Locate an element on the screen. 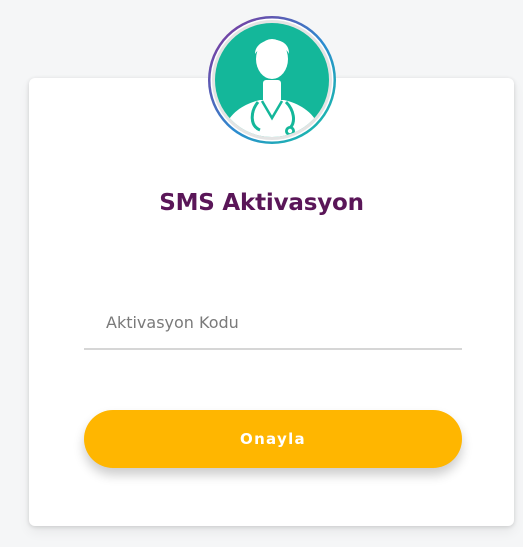 Image resolution: width=523 pixels, height=547 pixels. avatar is located at coordinates (272, 80).